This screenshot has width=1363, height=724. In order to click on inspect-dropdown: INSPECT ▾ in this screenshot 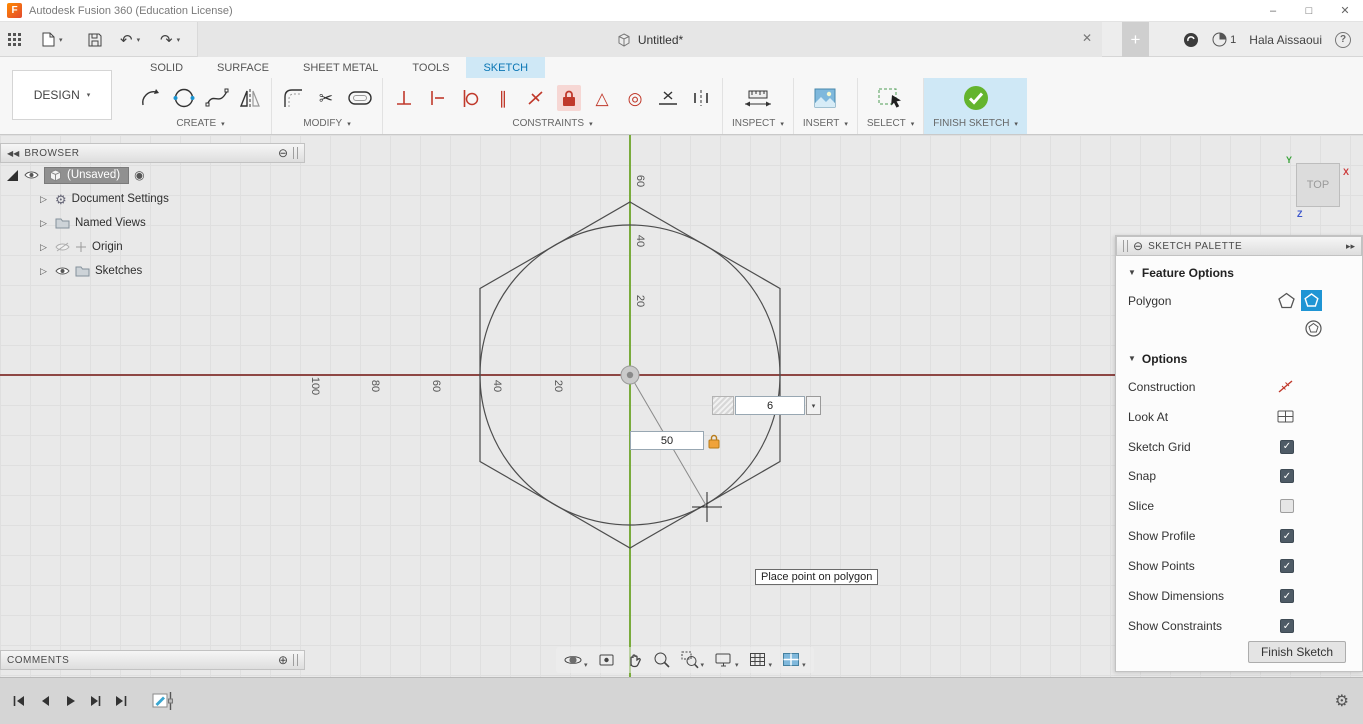, I will do `click(758, 126)`.